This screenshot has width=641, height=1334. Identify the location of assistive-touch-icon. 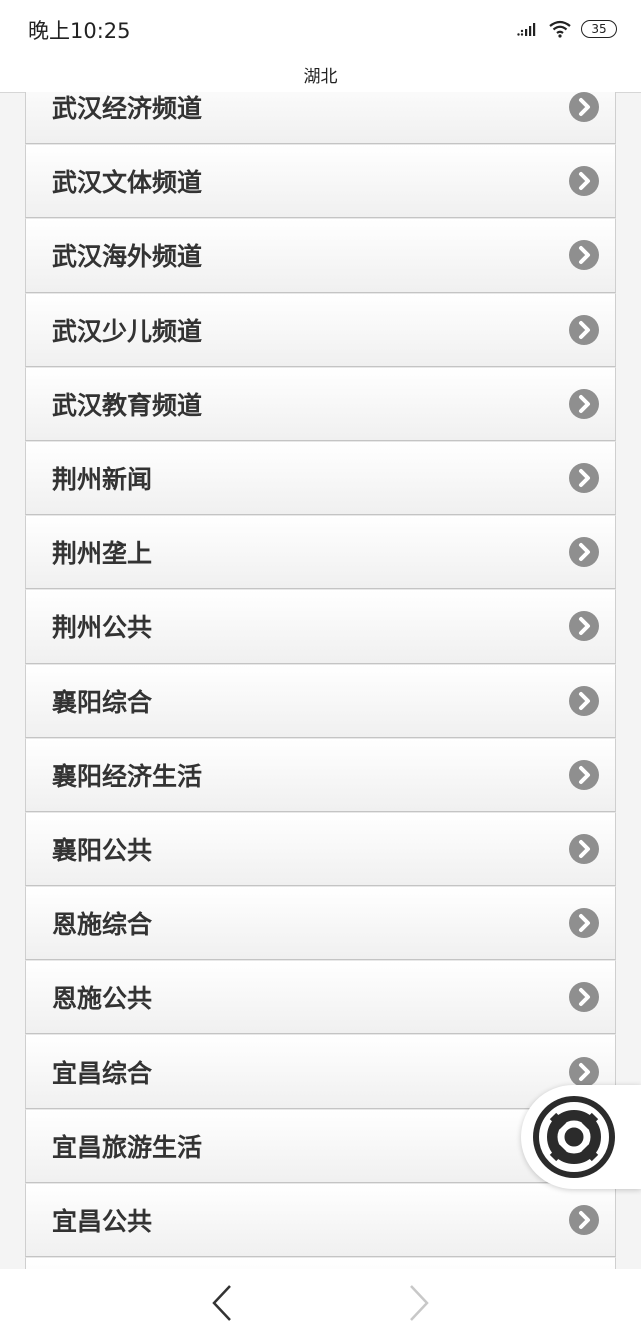
(574, 1137).